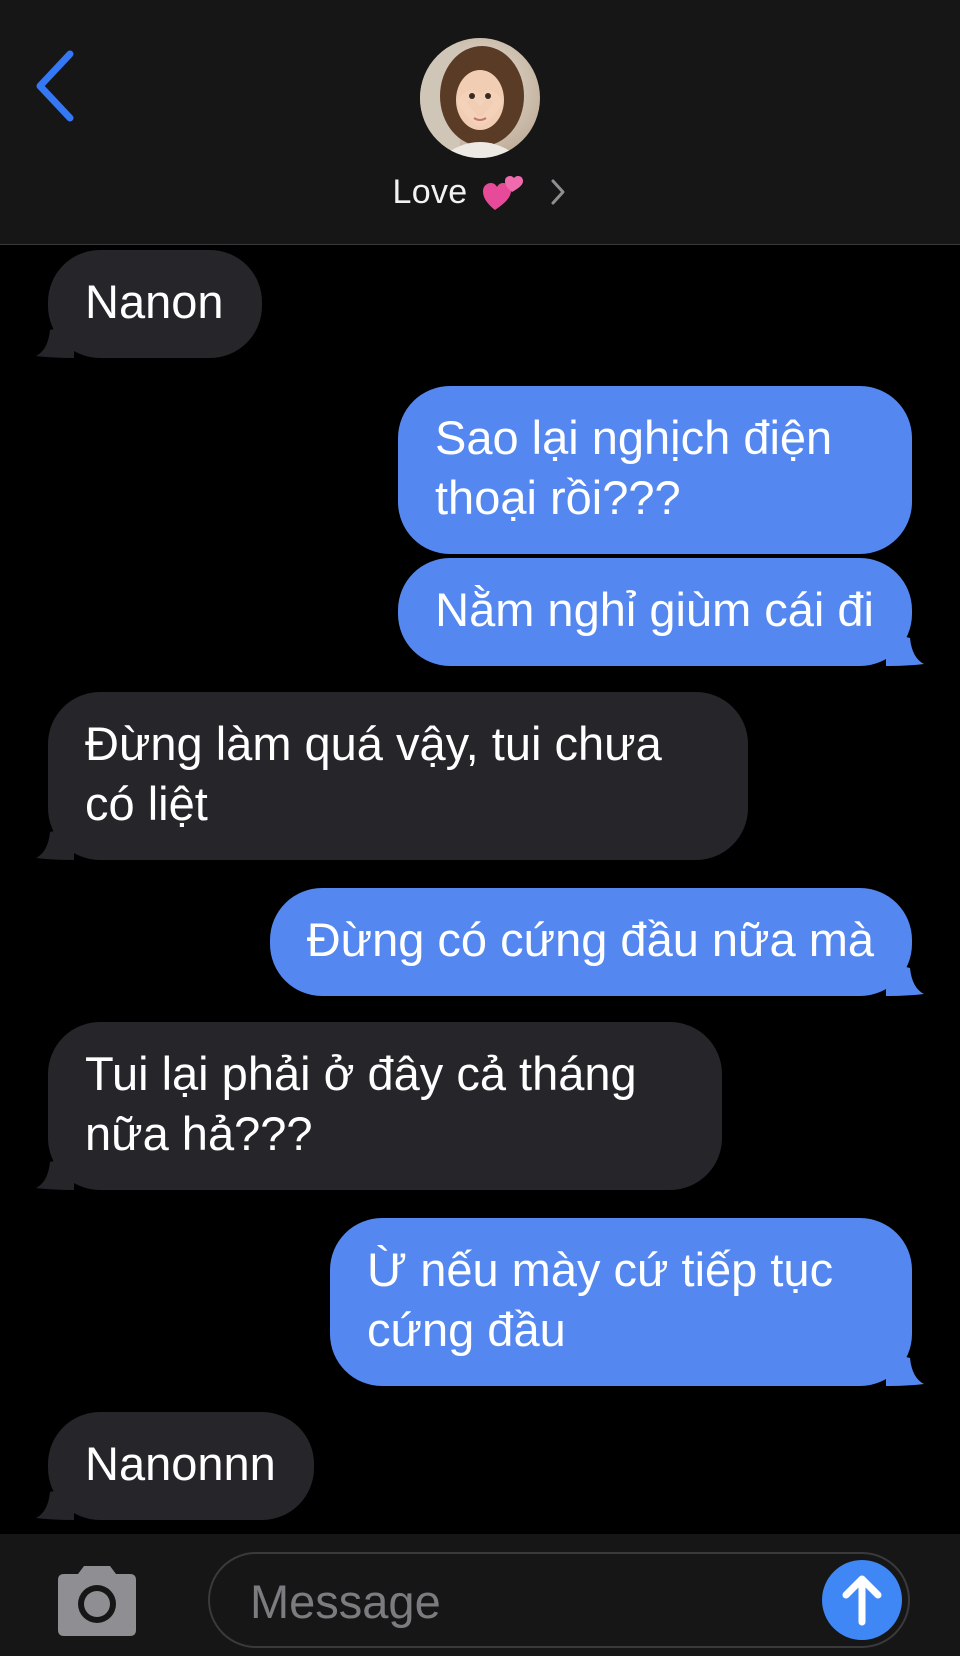 Image resolution: width=960 pixels, height=1656 pixels. I want to click on conversation-header: Love, so click(480, 122).